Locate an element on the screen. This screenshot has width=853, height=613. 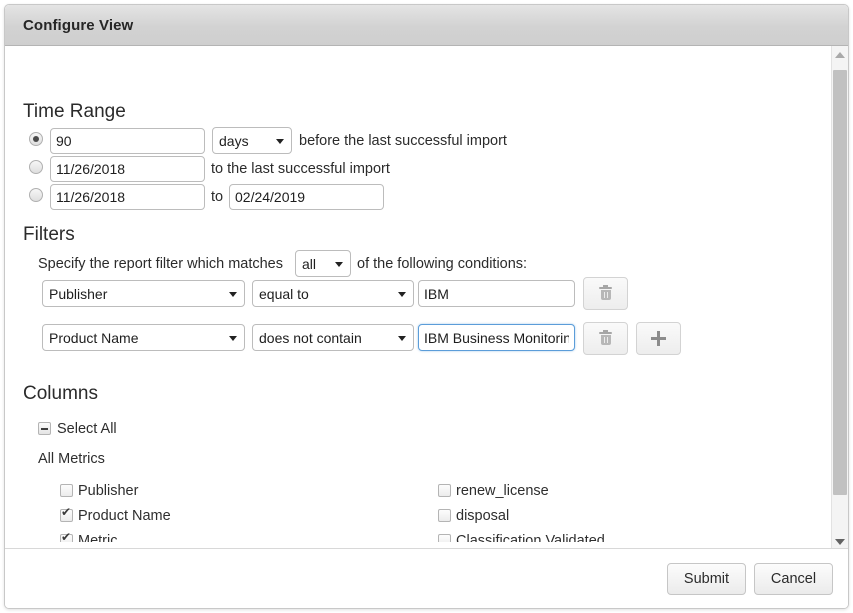
triangle-up-icon is located at coordinates (840, 54).